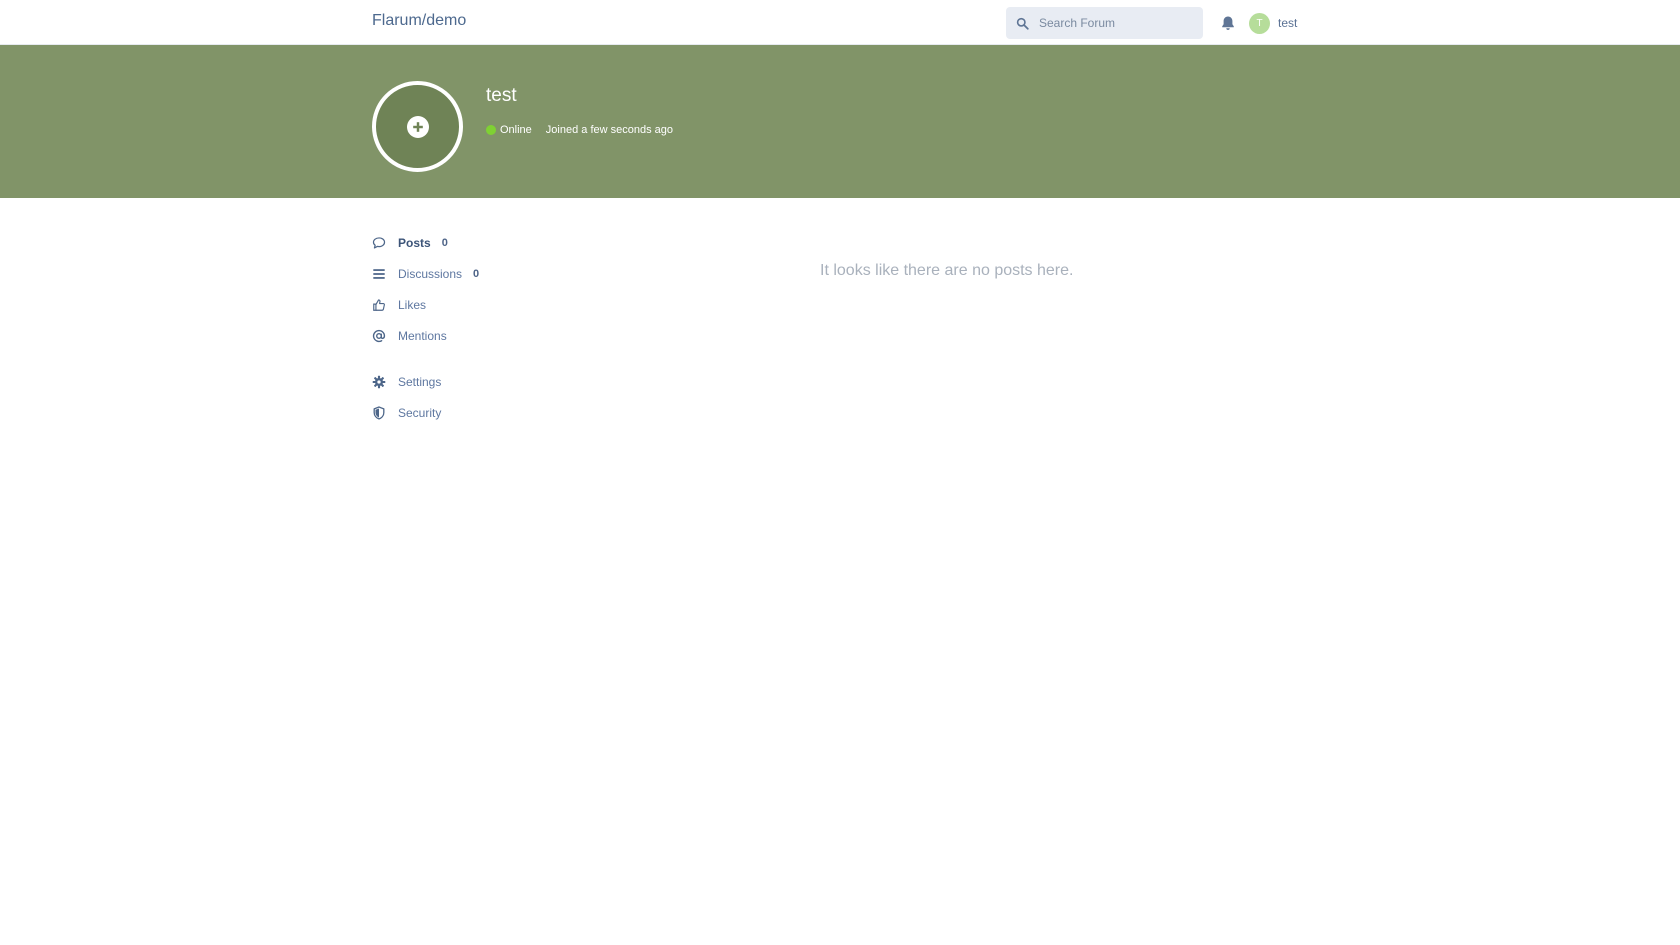  What do you see at coordinates (379, 335) in the screenshot?
I see `at-icon` at bounding box center [379, 335].